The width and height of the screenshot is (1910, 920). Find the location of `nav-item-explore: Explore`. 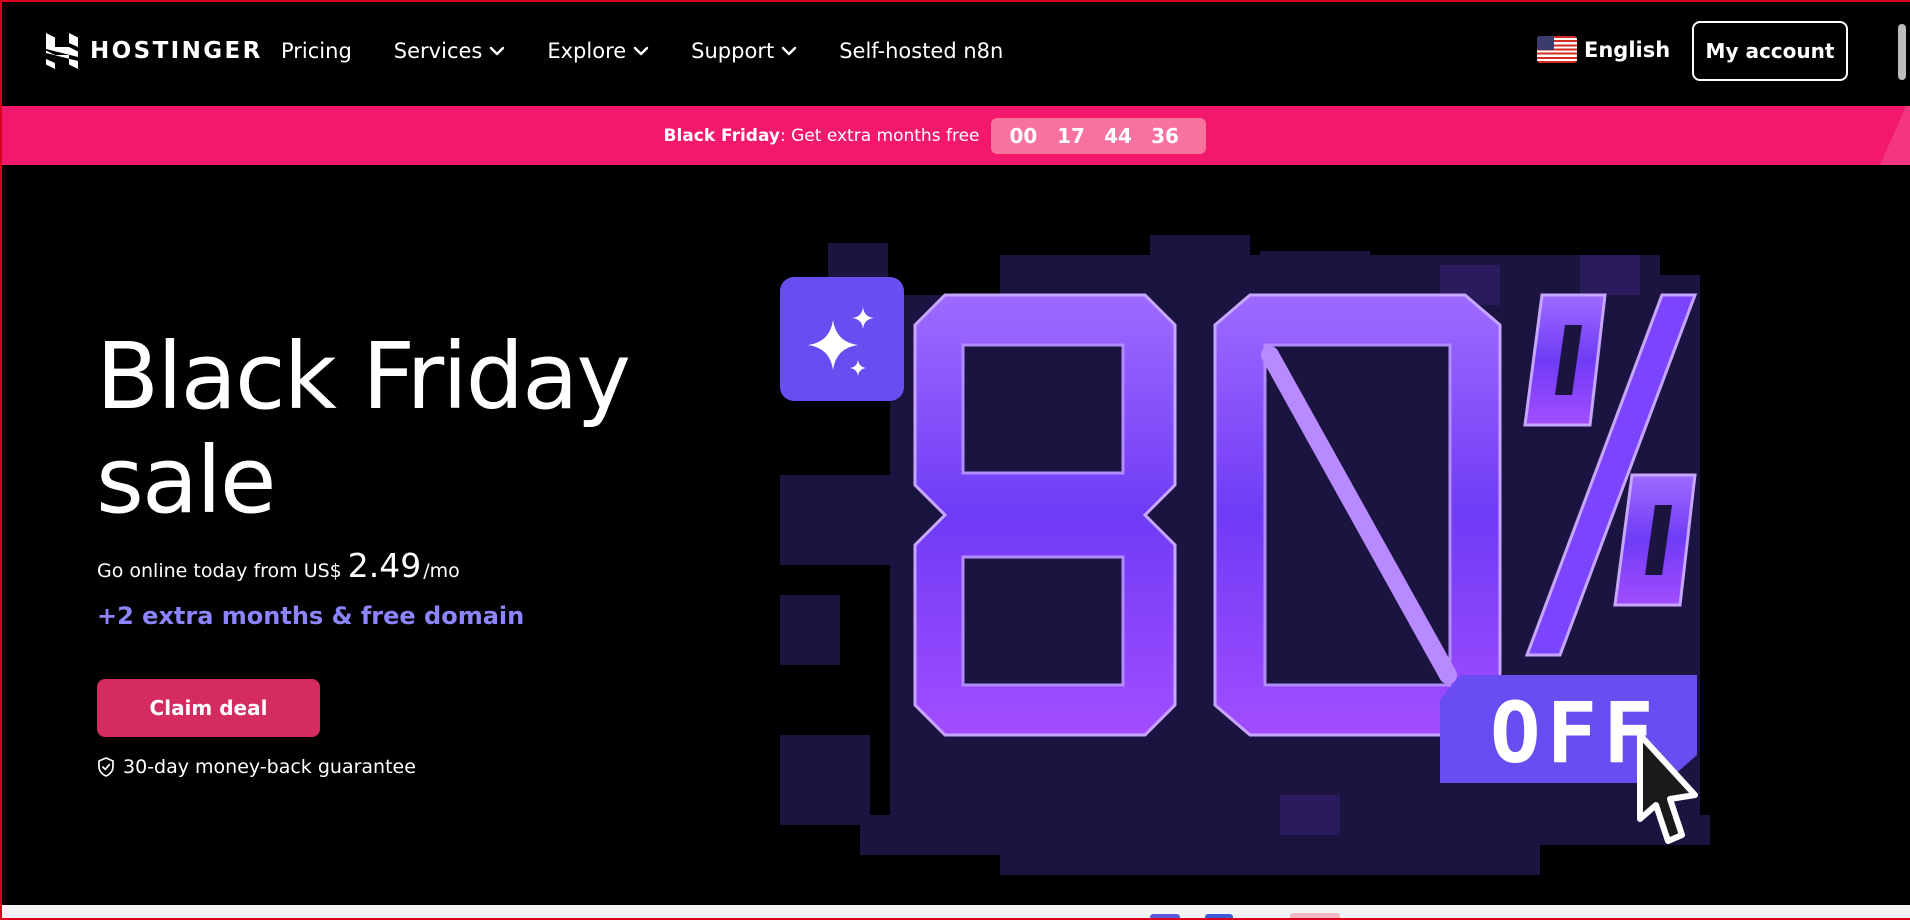

nav-item-explore: Explore is located at coordinates (598, 51).